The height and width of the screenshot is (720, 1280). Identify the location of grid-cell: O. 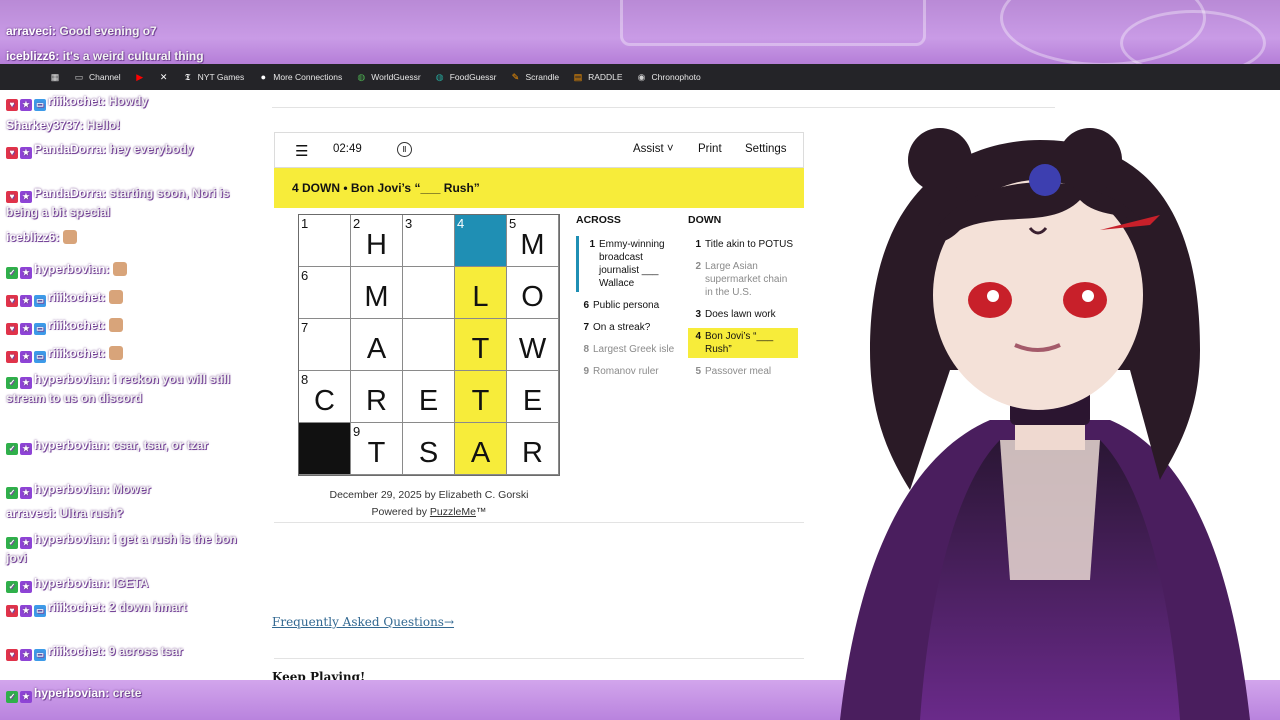
(533, 293).